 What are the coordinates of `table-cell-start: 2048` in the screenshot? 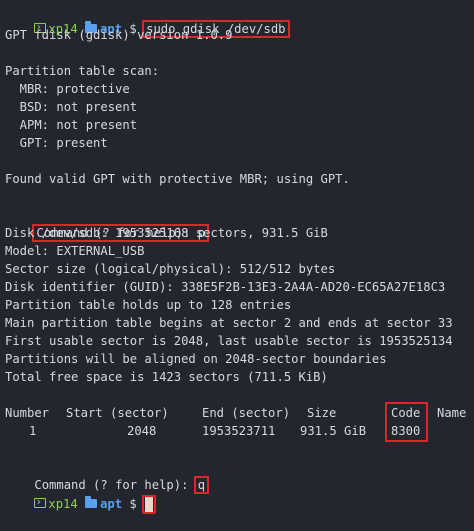 It's located at (142, 431).